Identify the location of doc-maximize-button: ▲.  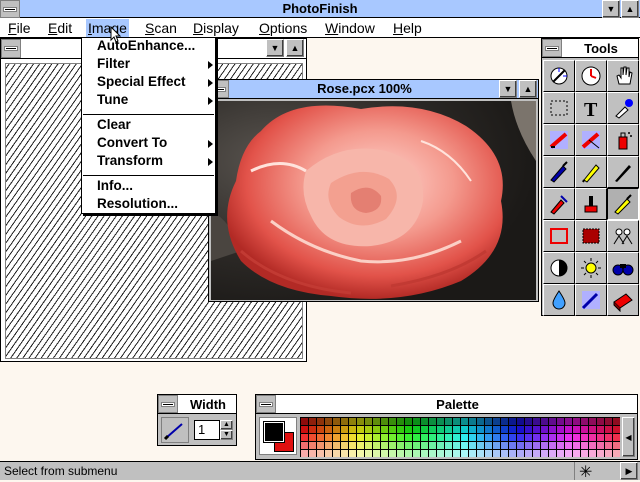
(295, 48).